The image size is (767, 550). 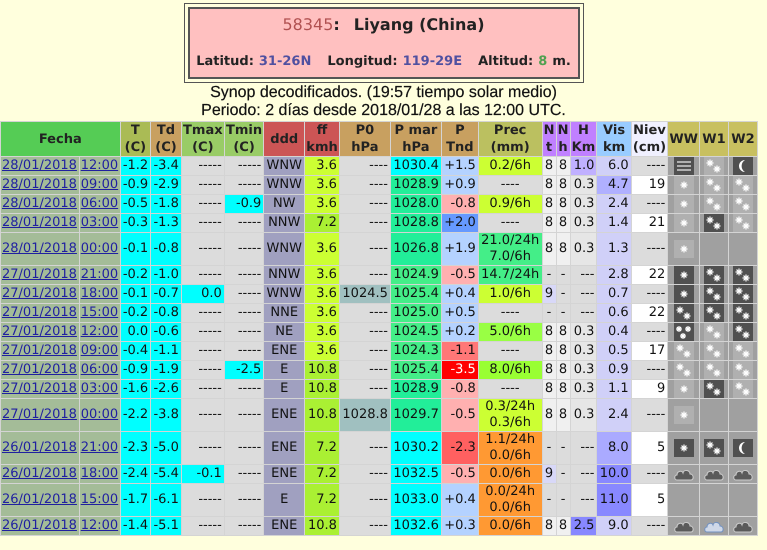 What do you see at coordinates (166, 415) in the screenshot?
I see `table-cell: -3.8` at bounding box center [166, 415].